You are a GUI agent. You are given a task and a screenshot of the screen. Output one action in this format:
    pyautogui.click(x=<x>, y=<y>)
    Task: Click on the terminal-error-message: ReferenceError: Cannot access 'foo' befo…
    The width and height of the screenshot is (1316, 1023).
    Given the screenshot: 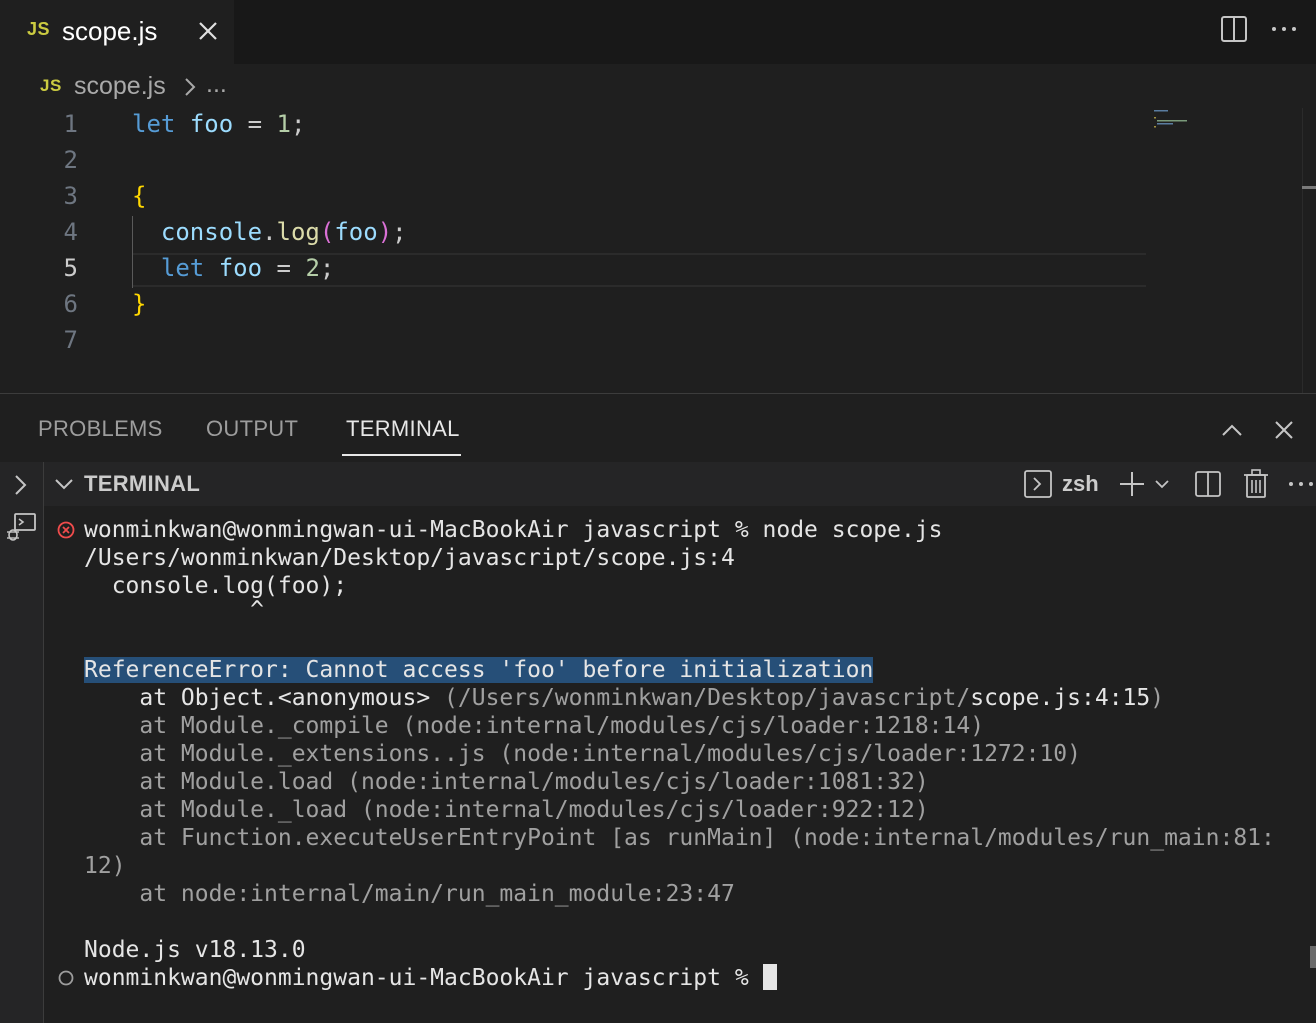 What is the action you would take?
    pyautogui.click(x=479, y=670)
    